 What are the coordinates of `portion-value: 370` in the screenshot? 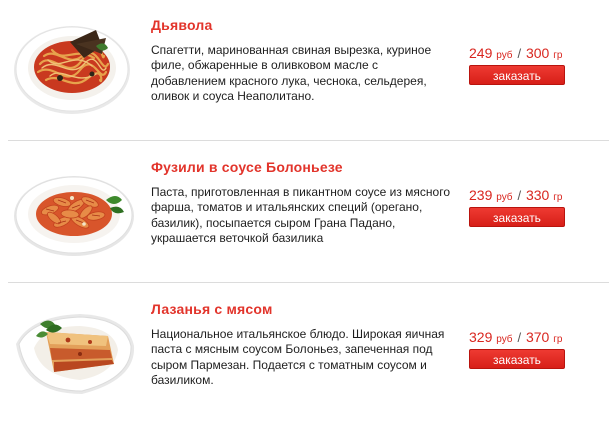 It's located at (537, 337).